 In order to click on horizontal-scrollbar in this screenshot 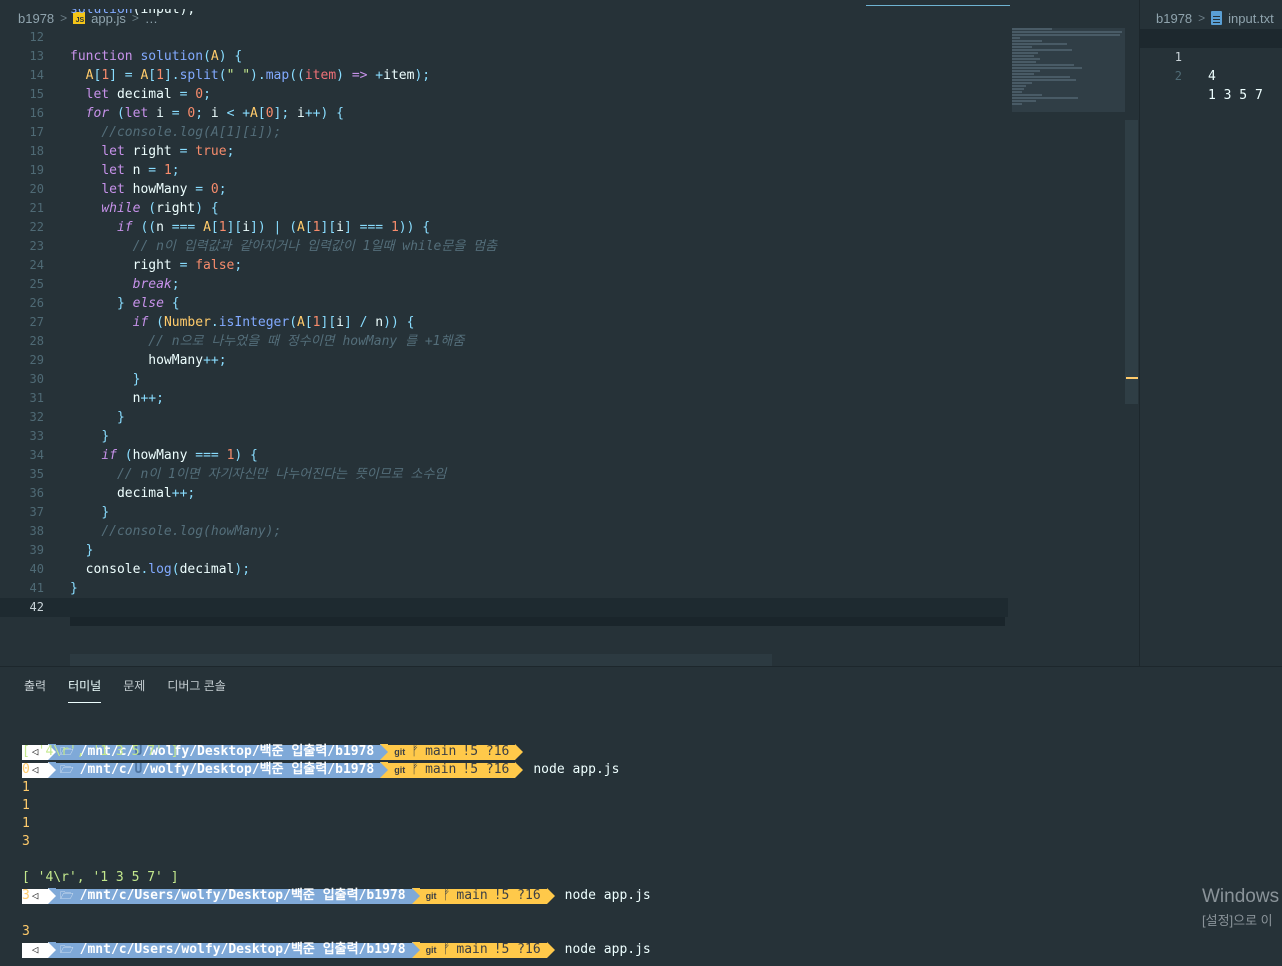, I will do `click(421, 660)`.